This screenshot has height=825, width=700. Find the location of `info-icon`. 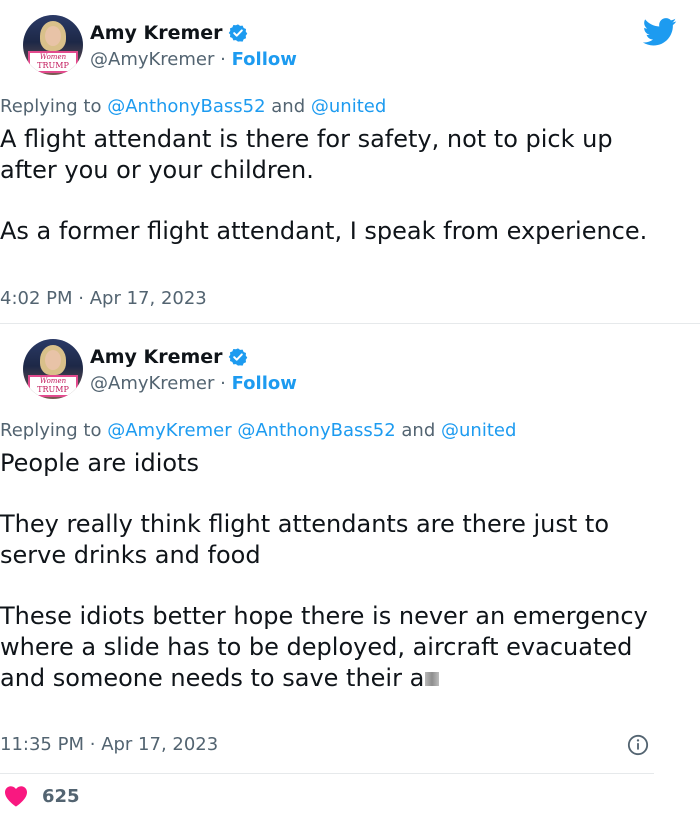

info-icon is located at coordinates (638, 745).